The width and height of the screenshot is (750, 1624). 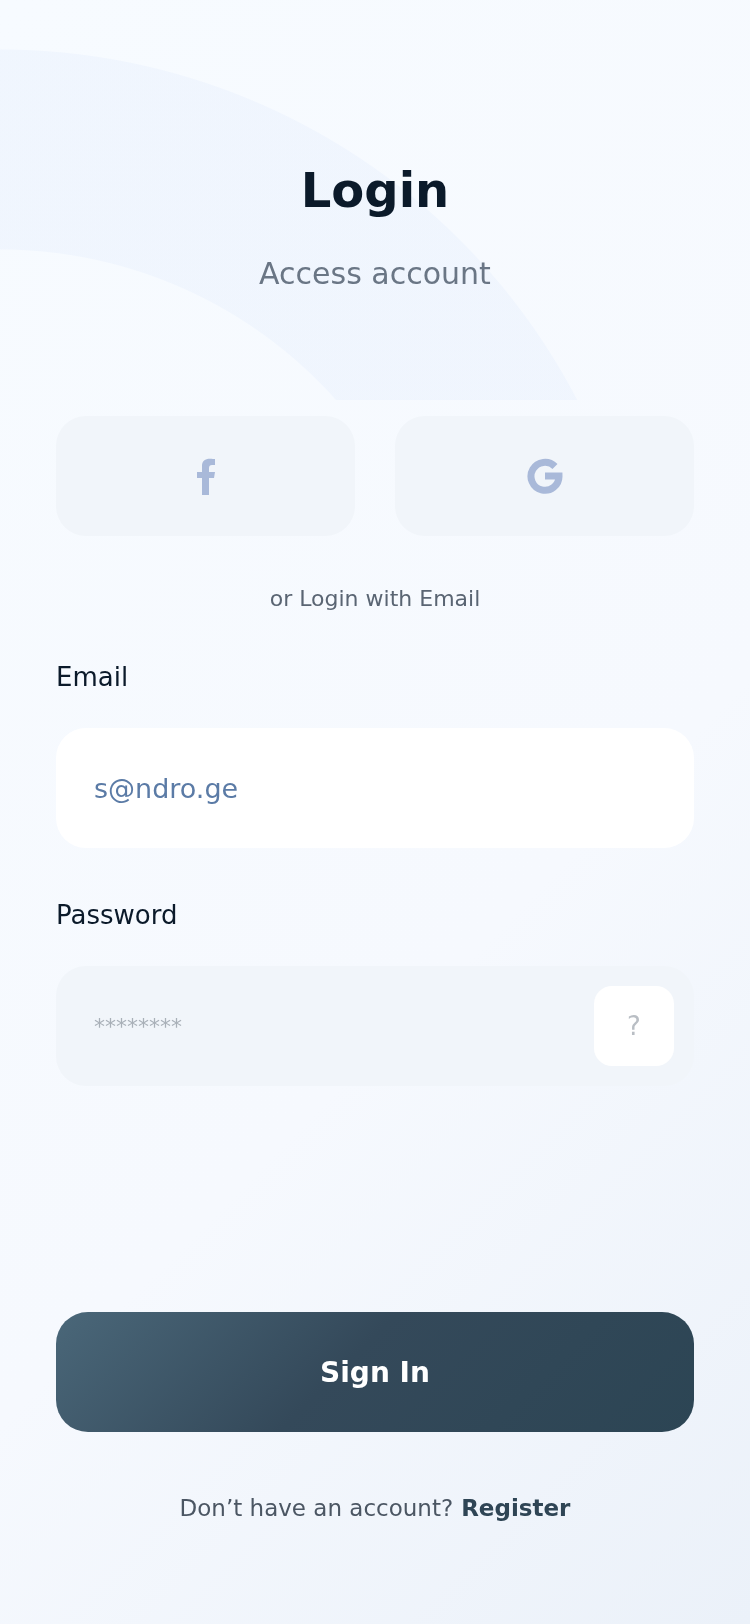 I want to click on sign-in-button: Sign In, so click(x=375, y=1372).